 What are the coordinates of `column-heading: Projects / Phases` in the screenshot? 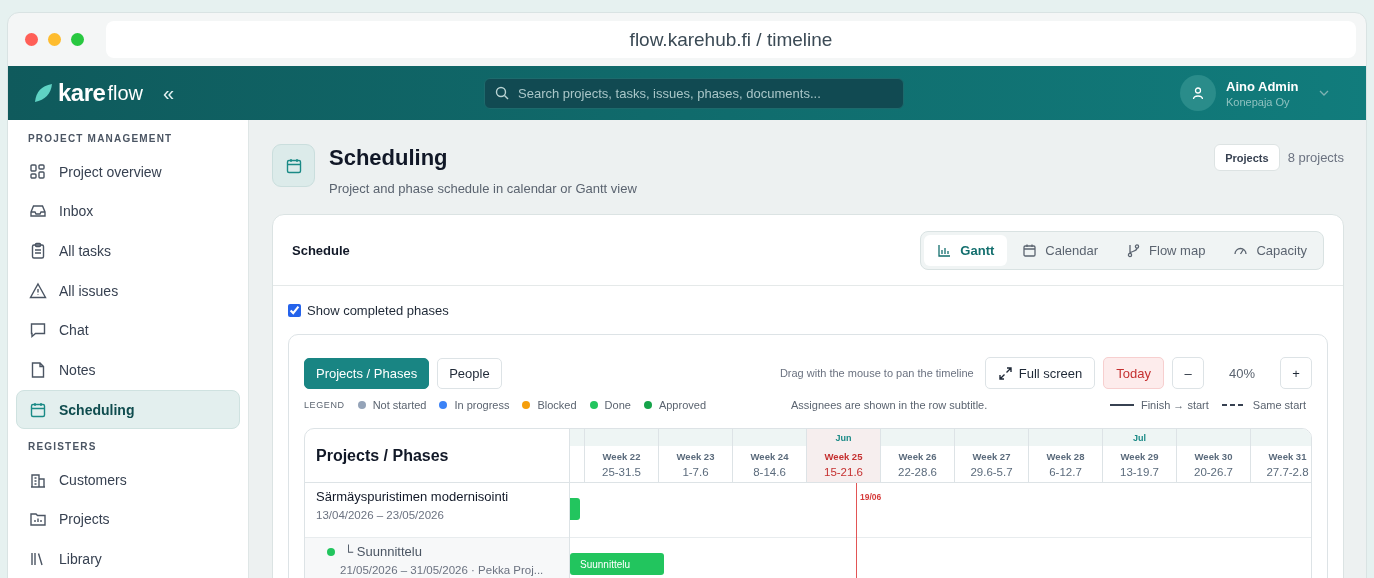 It's located at (437, 456).